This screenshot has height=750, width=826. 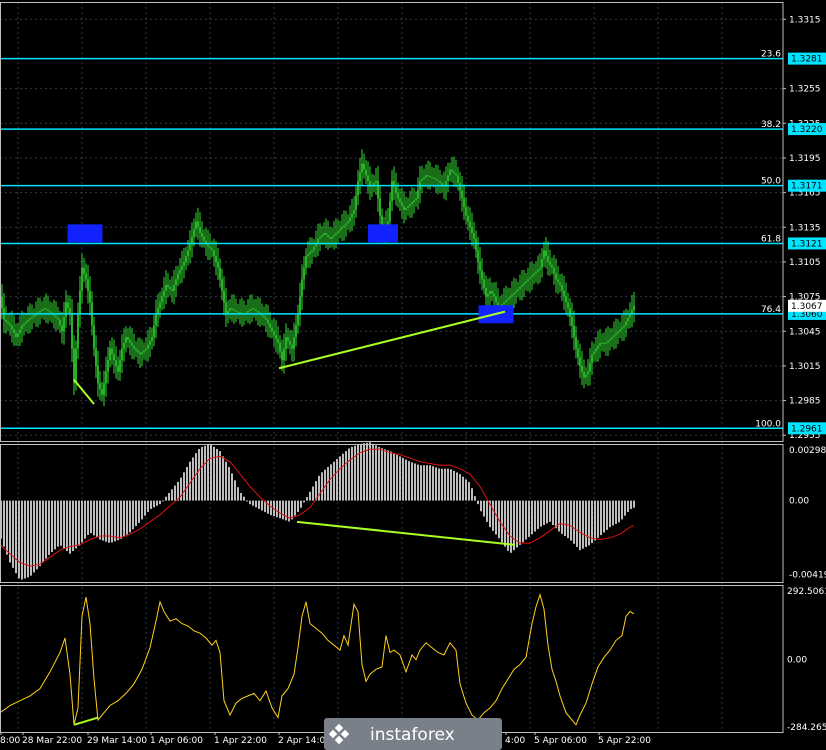 What do you see at coordinates (805, 367) in the screenshot?
I see `price-tick-label: 1.3015` at bounding box center [805, 367].